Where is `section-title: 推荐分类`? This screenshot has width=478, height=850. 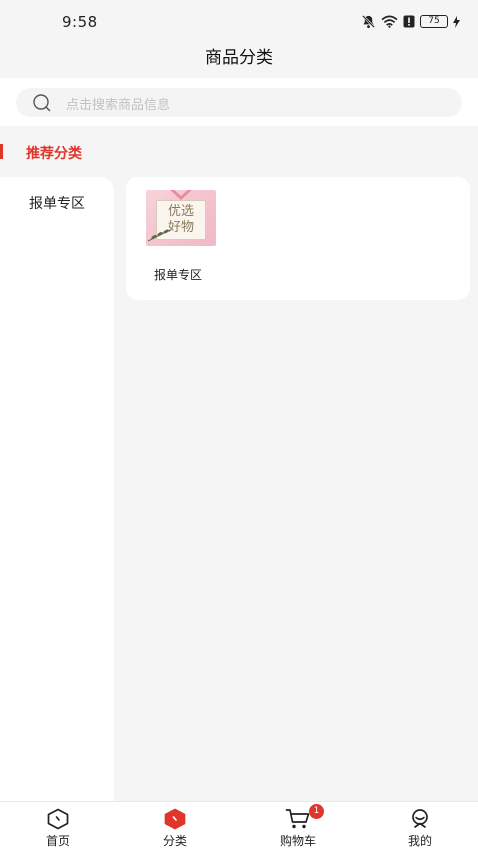
section-title: 推荐分类 is located at coordinates (100, 152).